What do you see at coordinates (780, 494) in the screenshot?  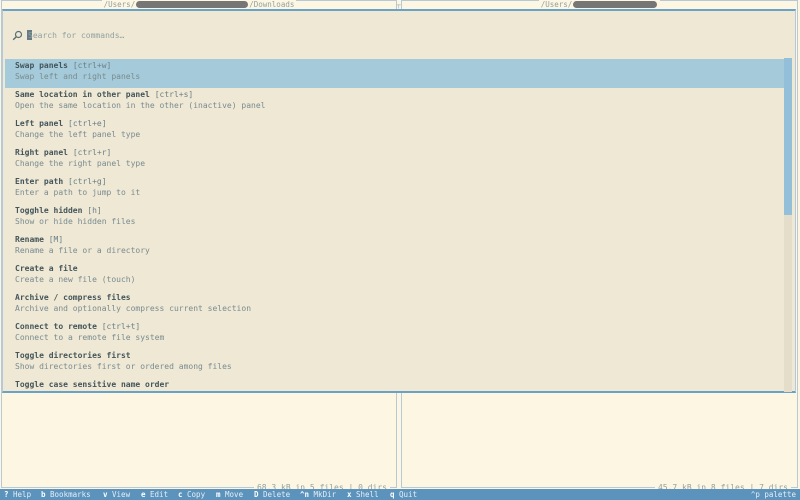 I see `palette-hint-label: palette` at bounding box center [780, 494].